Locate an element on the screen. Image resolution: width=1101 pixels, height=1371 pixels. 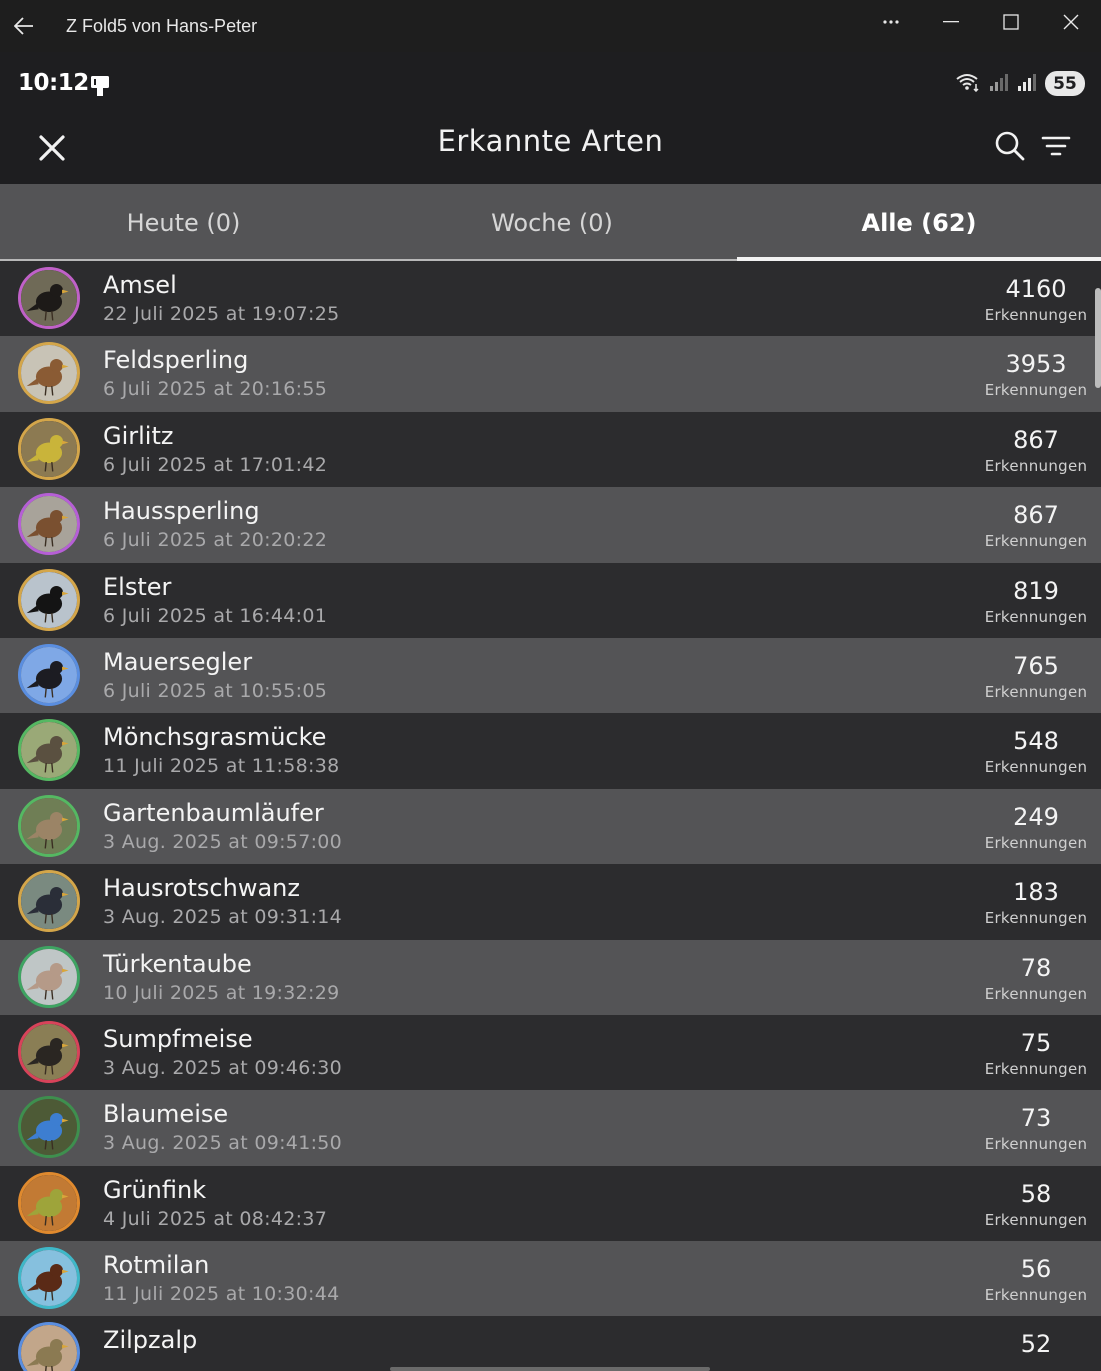
species-name: Türkentaube is located at coordinates (177, 963).